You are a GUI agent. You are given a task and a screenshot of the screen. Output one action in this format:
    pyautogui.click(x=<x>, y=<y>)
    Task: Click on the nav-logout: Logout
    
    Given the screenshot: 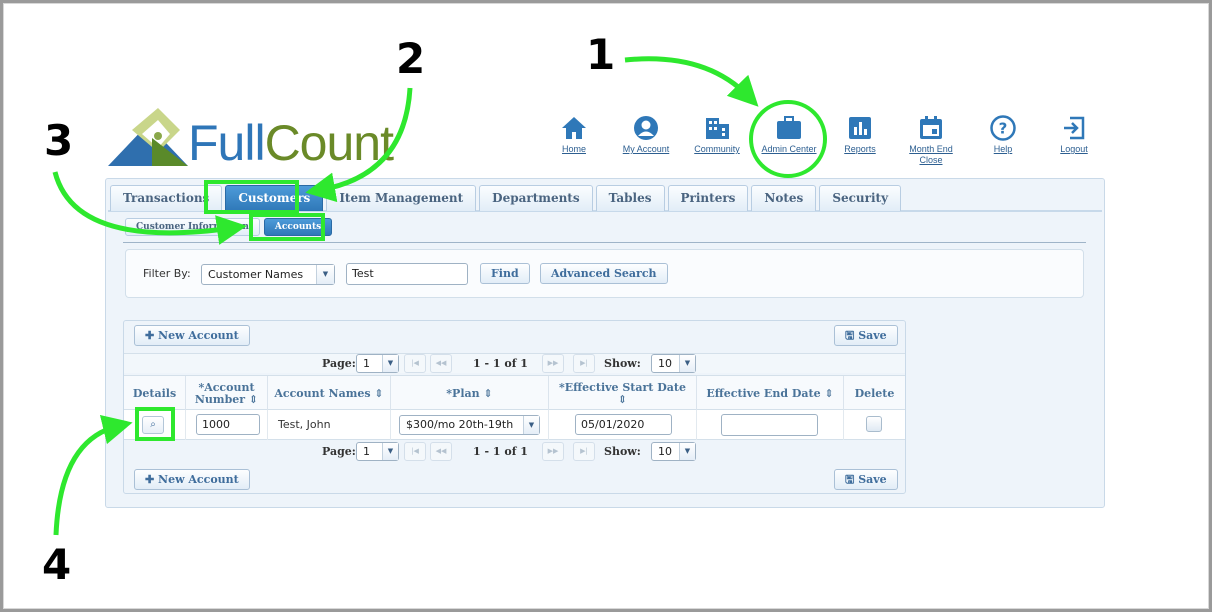 What is the action you would take?
    pyautogui.click(x=1074, y=134)
    